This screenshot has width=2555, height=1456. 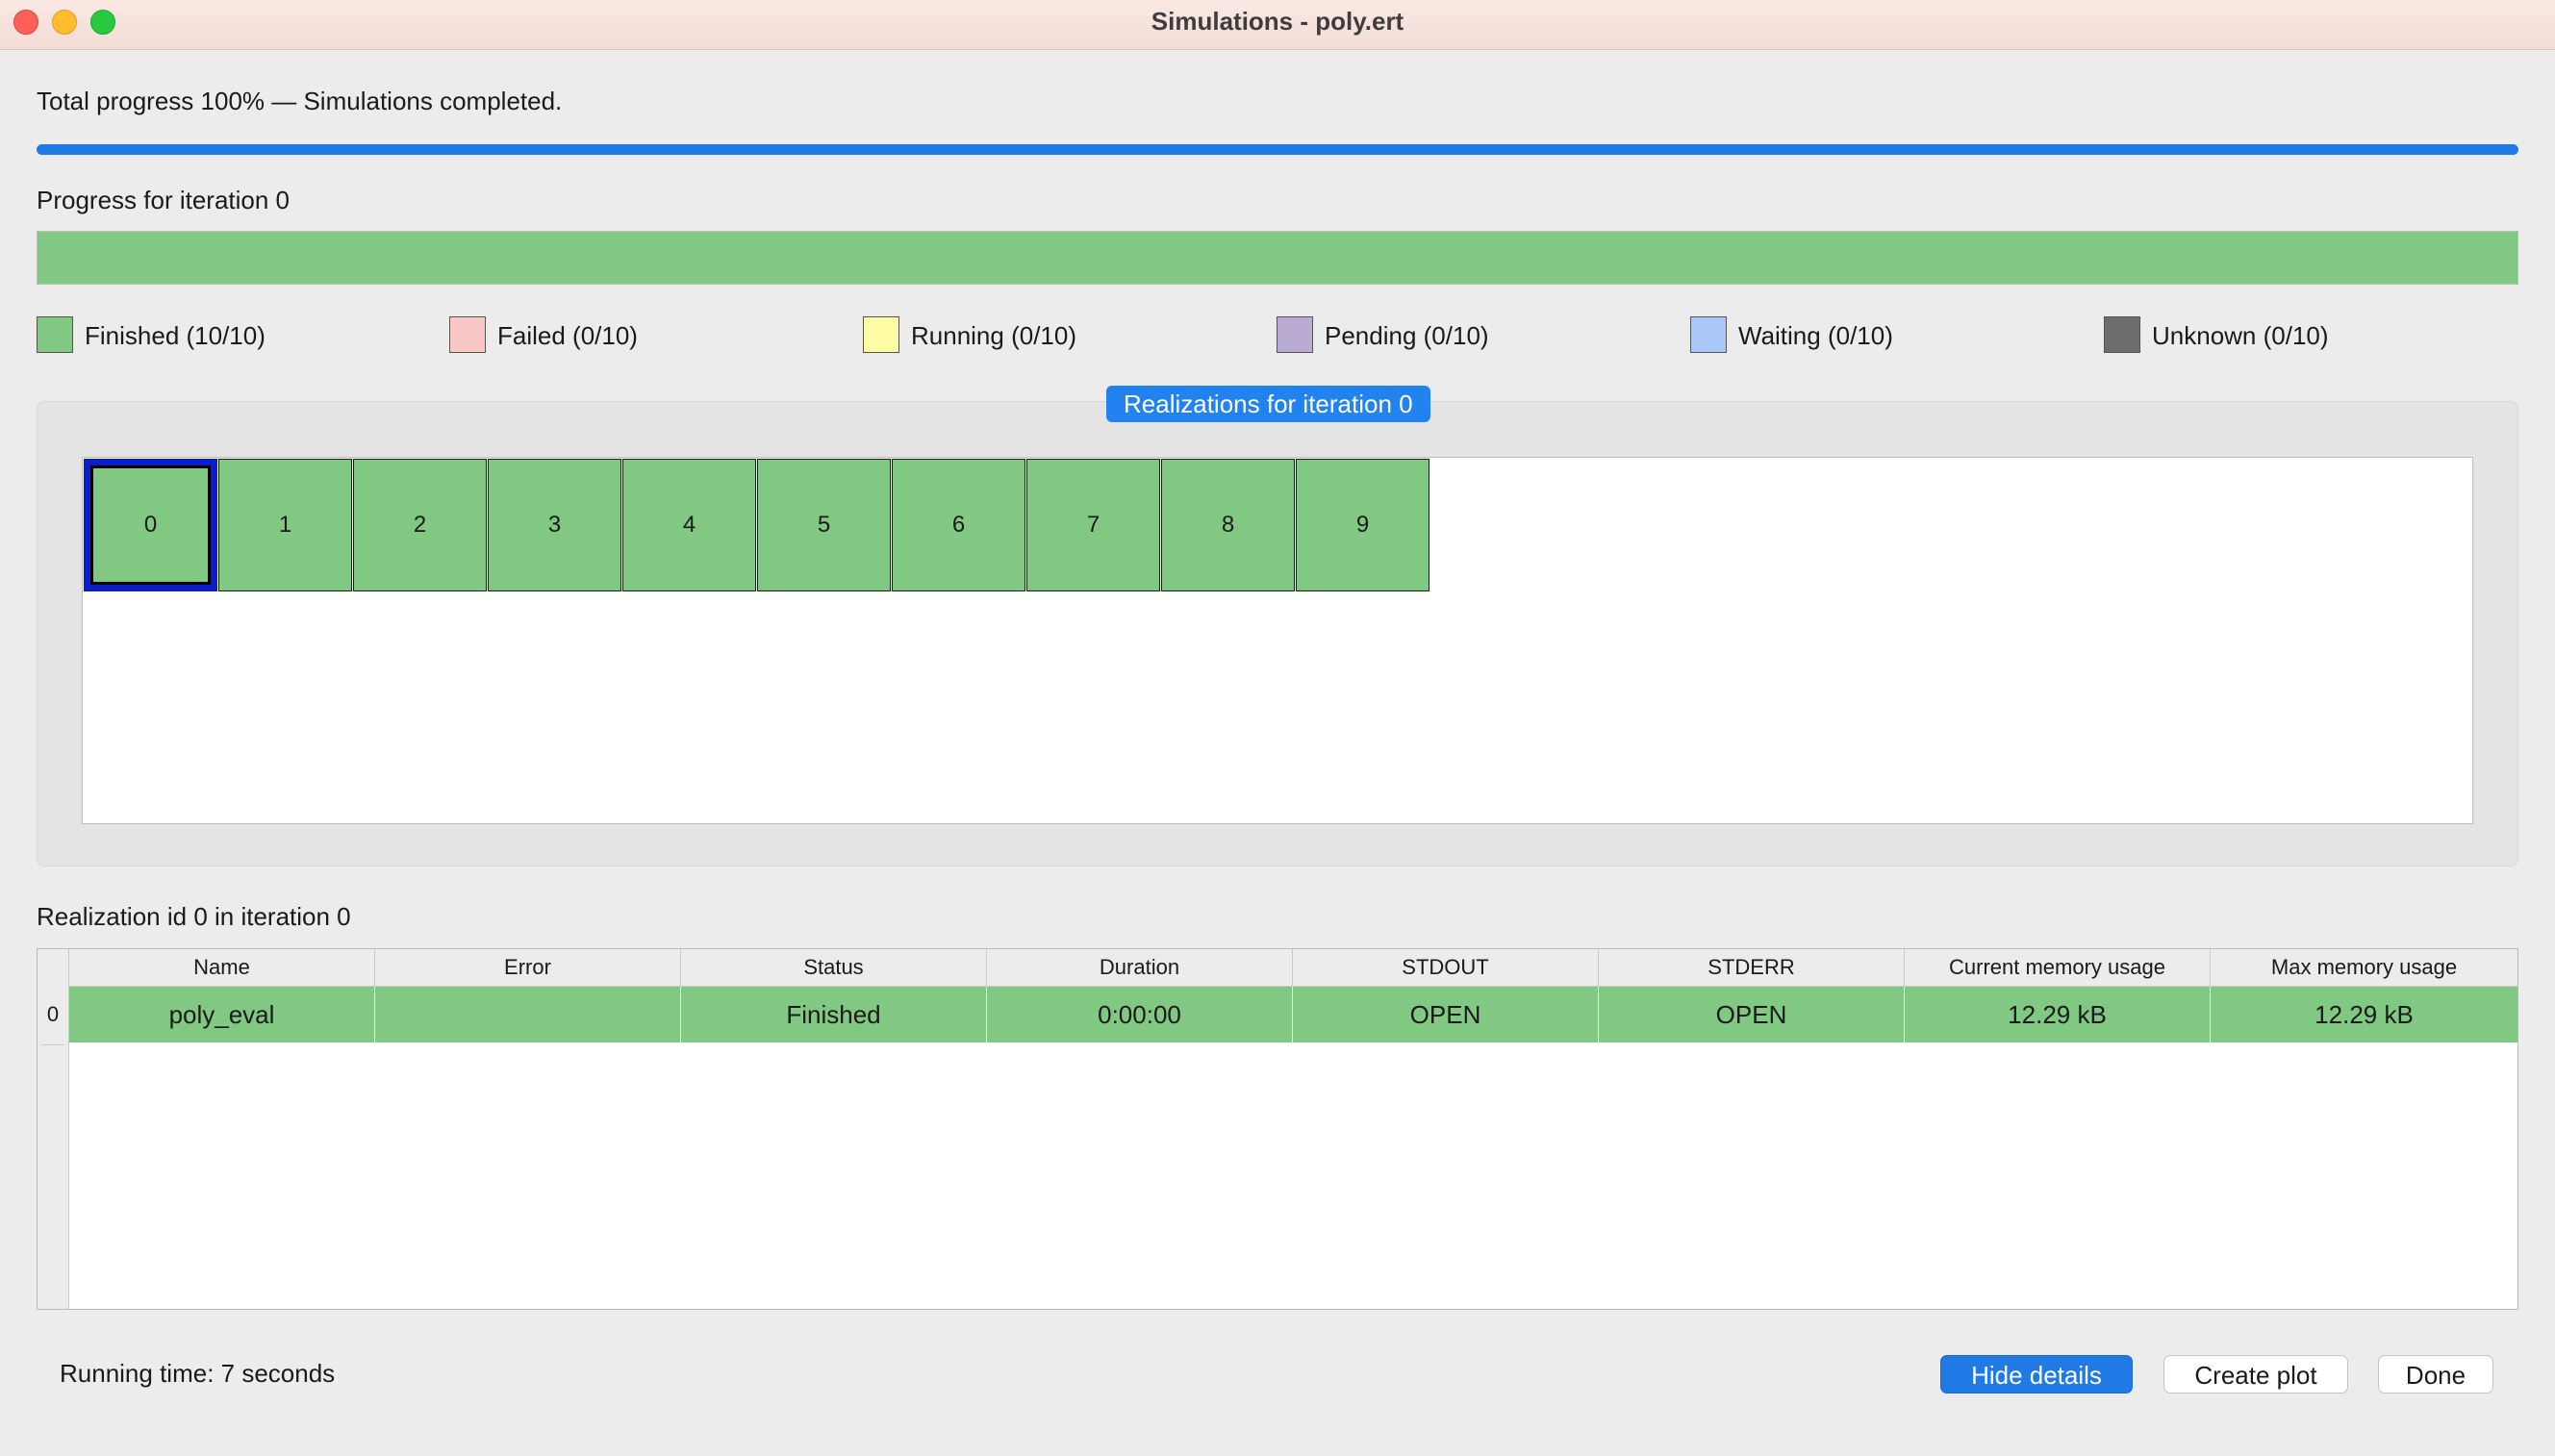 I want to click on realization-id: 8, so click(x=1228, y=525).